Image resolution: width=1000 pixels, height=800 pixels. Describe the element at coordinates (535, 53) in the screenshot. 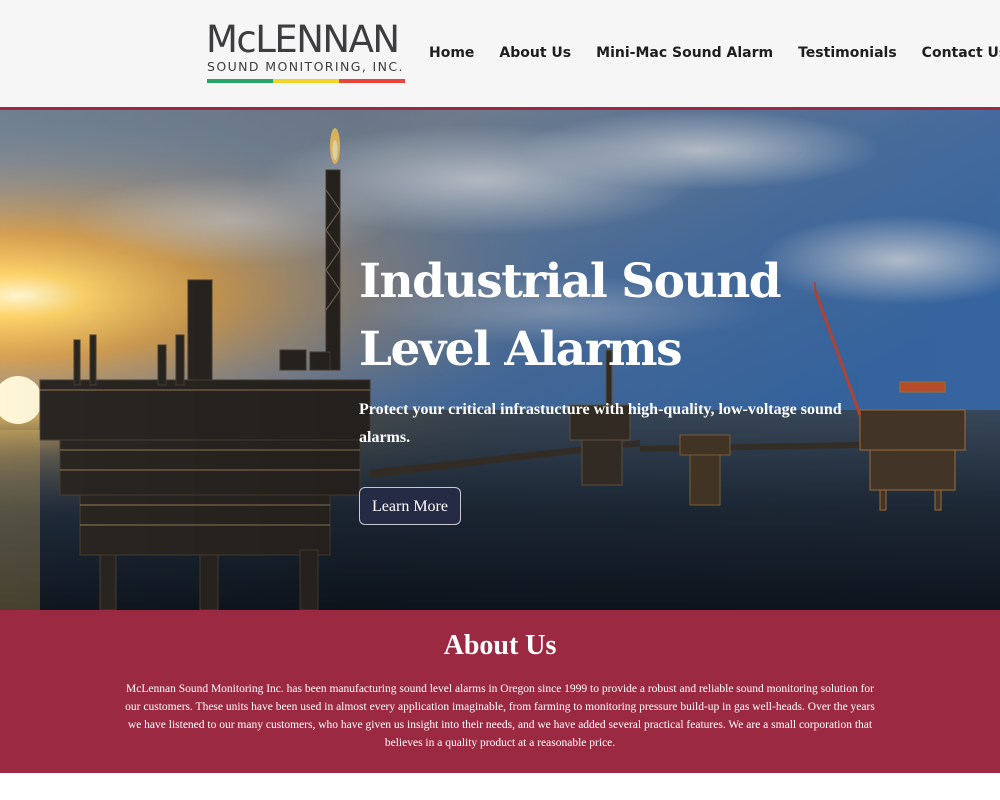

I see `nav-link-about-us: About Us` at that location.